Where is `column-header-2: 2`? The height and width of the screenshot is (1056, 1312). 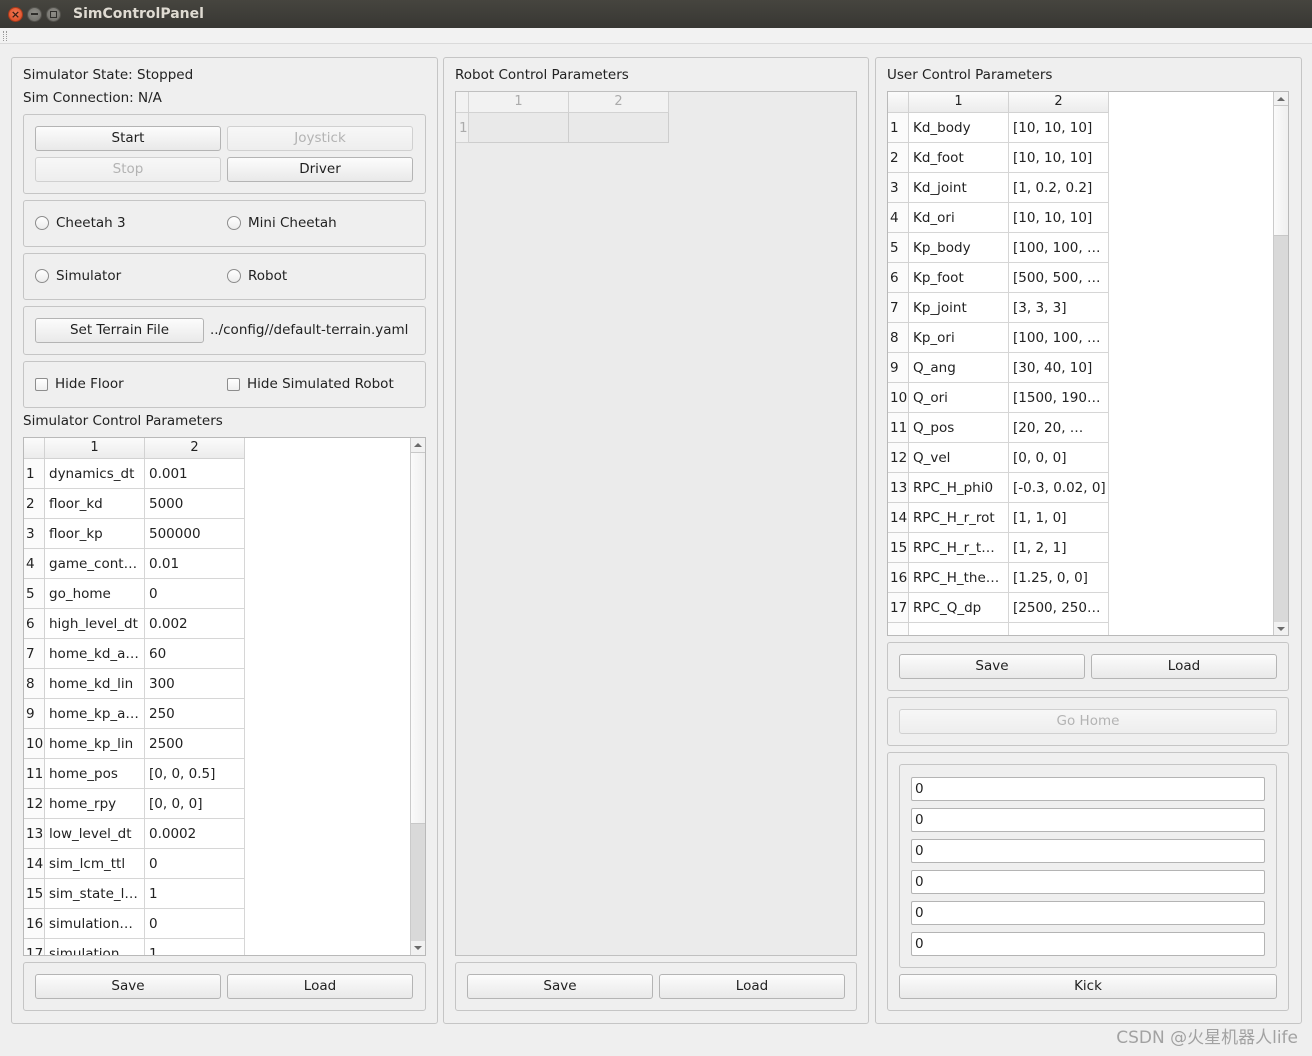 column-header-2: 2 is located at coordinates (195, 448).